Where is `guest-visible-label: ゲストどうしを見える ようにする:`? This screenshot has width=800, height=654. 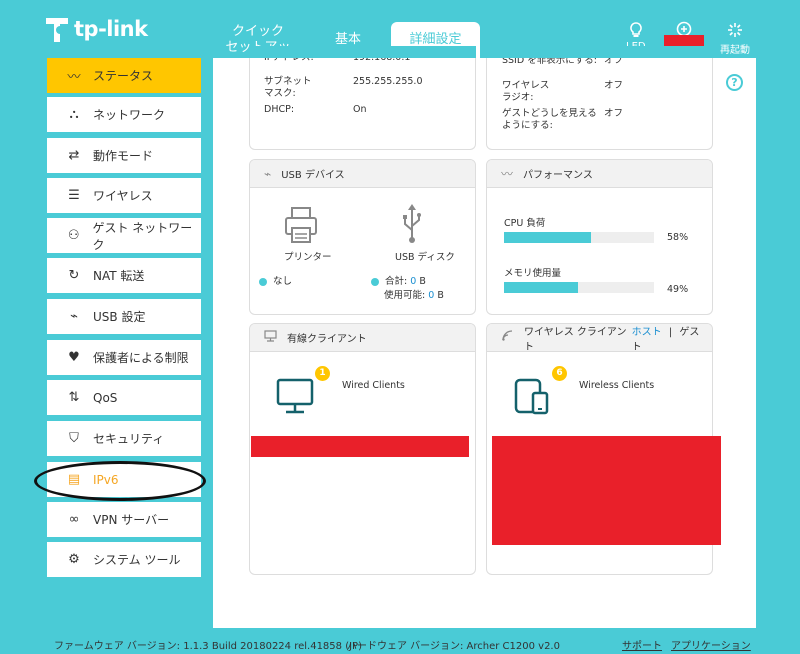 guest-visible-label: ゲストどうしを見える ようにする: is located at coordinates (549, 119).